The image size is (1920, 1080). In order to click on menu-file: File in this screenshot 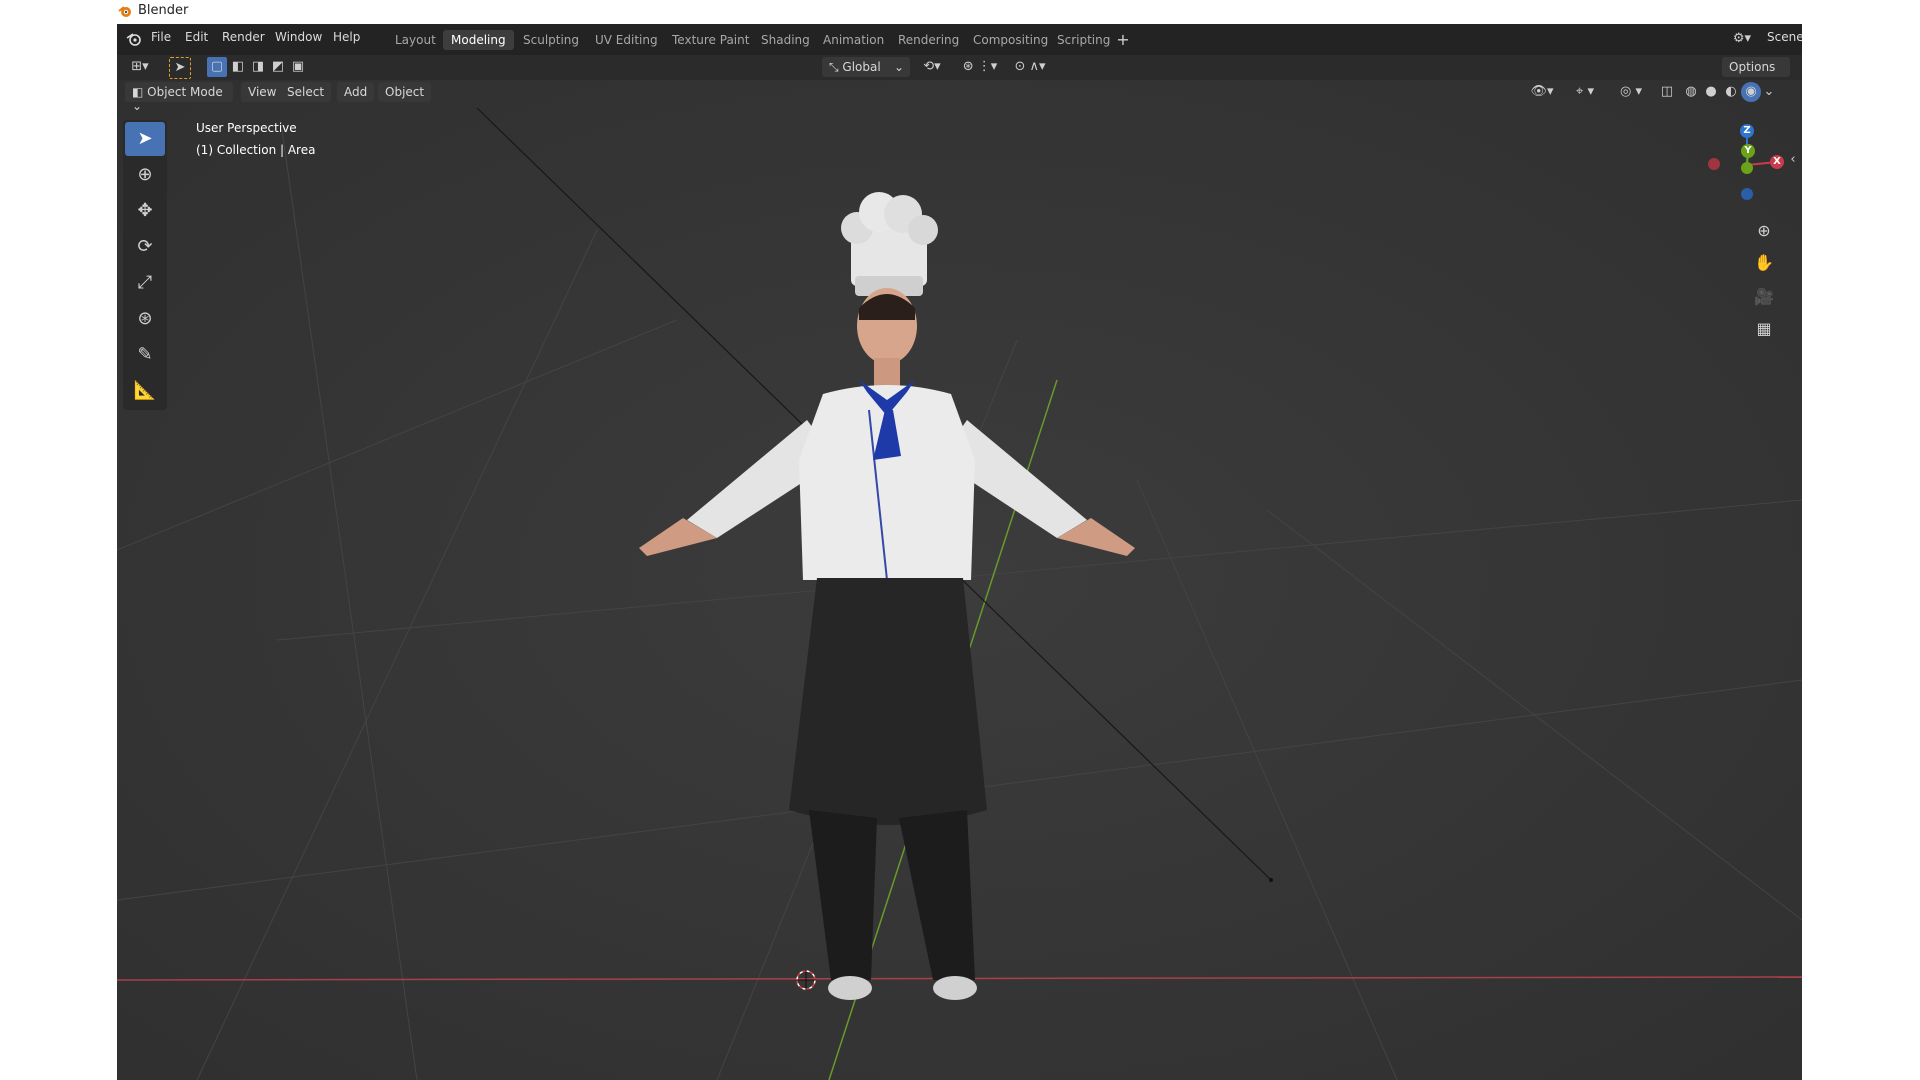, I will do `click(161, 37)`.